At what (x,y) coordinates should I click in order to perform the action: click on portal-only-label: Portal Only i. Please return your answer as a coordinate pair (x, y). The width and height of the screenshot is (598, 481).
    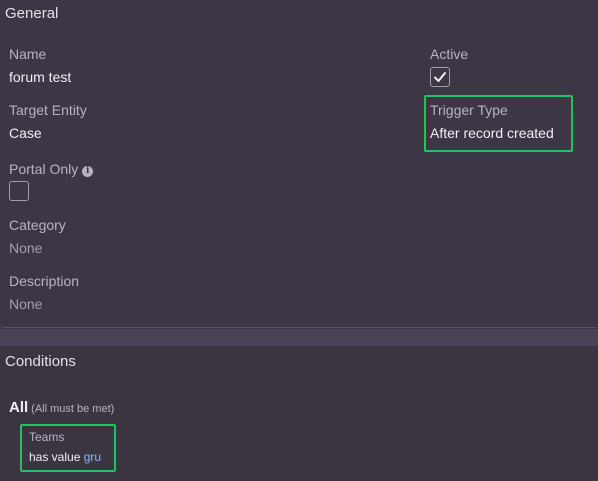
    Looking at the image, I should click on (51, 169).